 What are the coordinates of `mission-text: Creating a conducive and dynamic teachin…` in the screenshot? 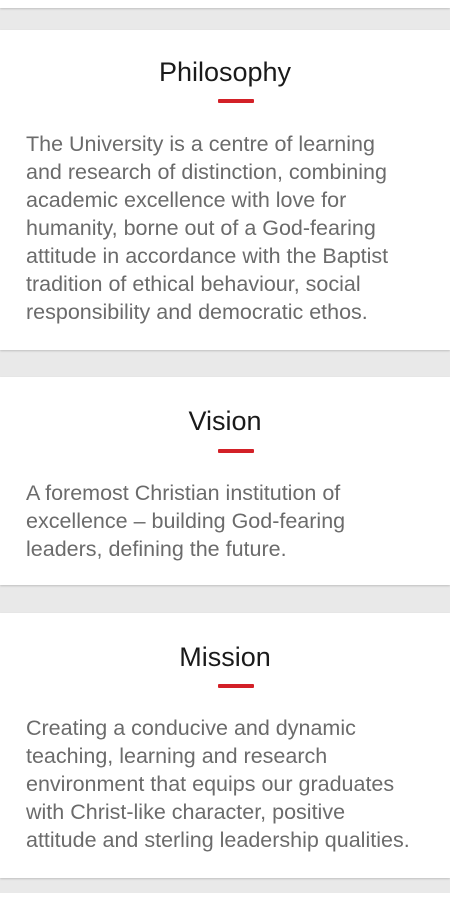 It's located at (218, 784).